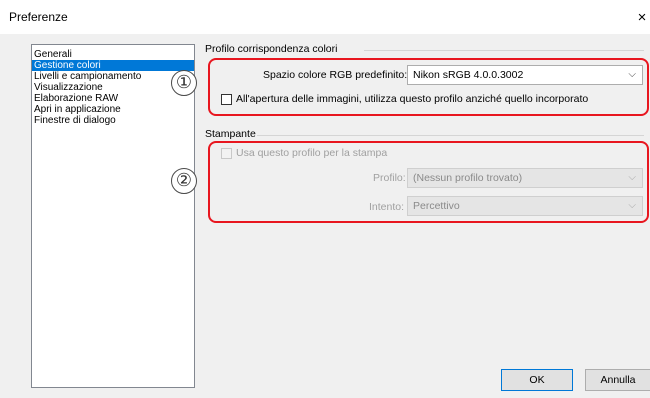 This screenshot has width=650, height=398. What do you see at coordinates (642, 17) in the screenshot?
I see `close-icon: ×` at bounding box center [642, 17].